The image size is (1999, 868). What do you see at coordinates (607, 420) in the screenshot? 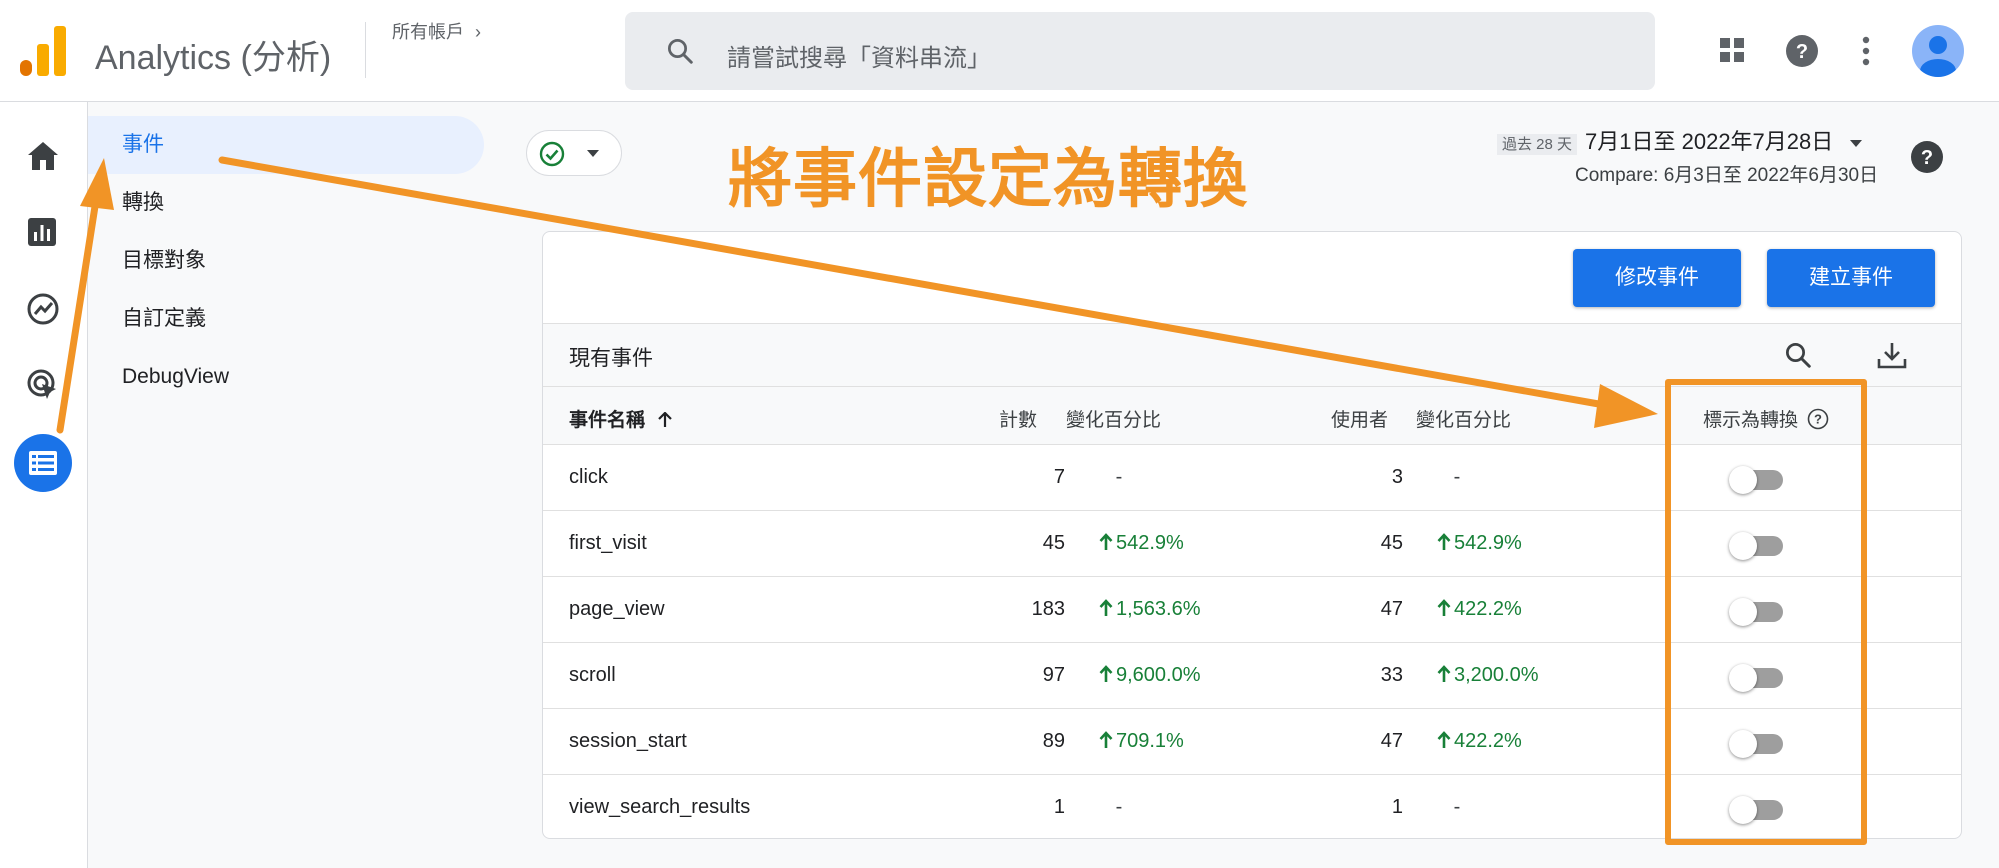
I see `column-header-label: 事件名稱` at bounding box center [607, 420].